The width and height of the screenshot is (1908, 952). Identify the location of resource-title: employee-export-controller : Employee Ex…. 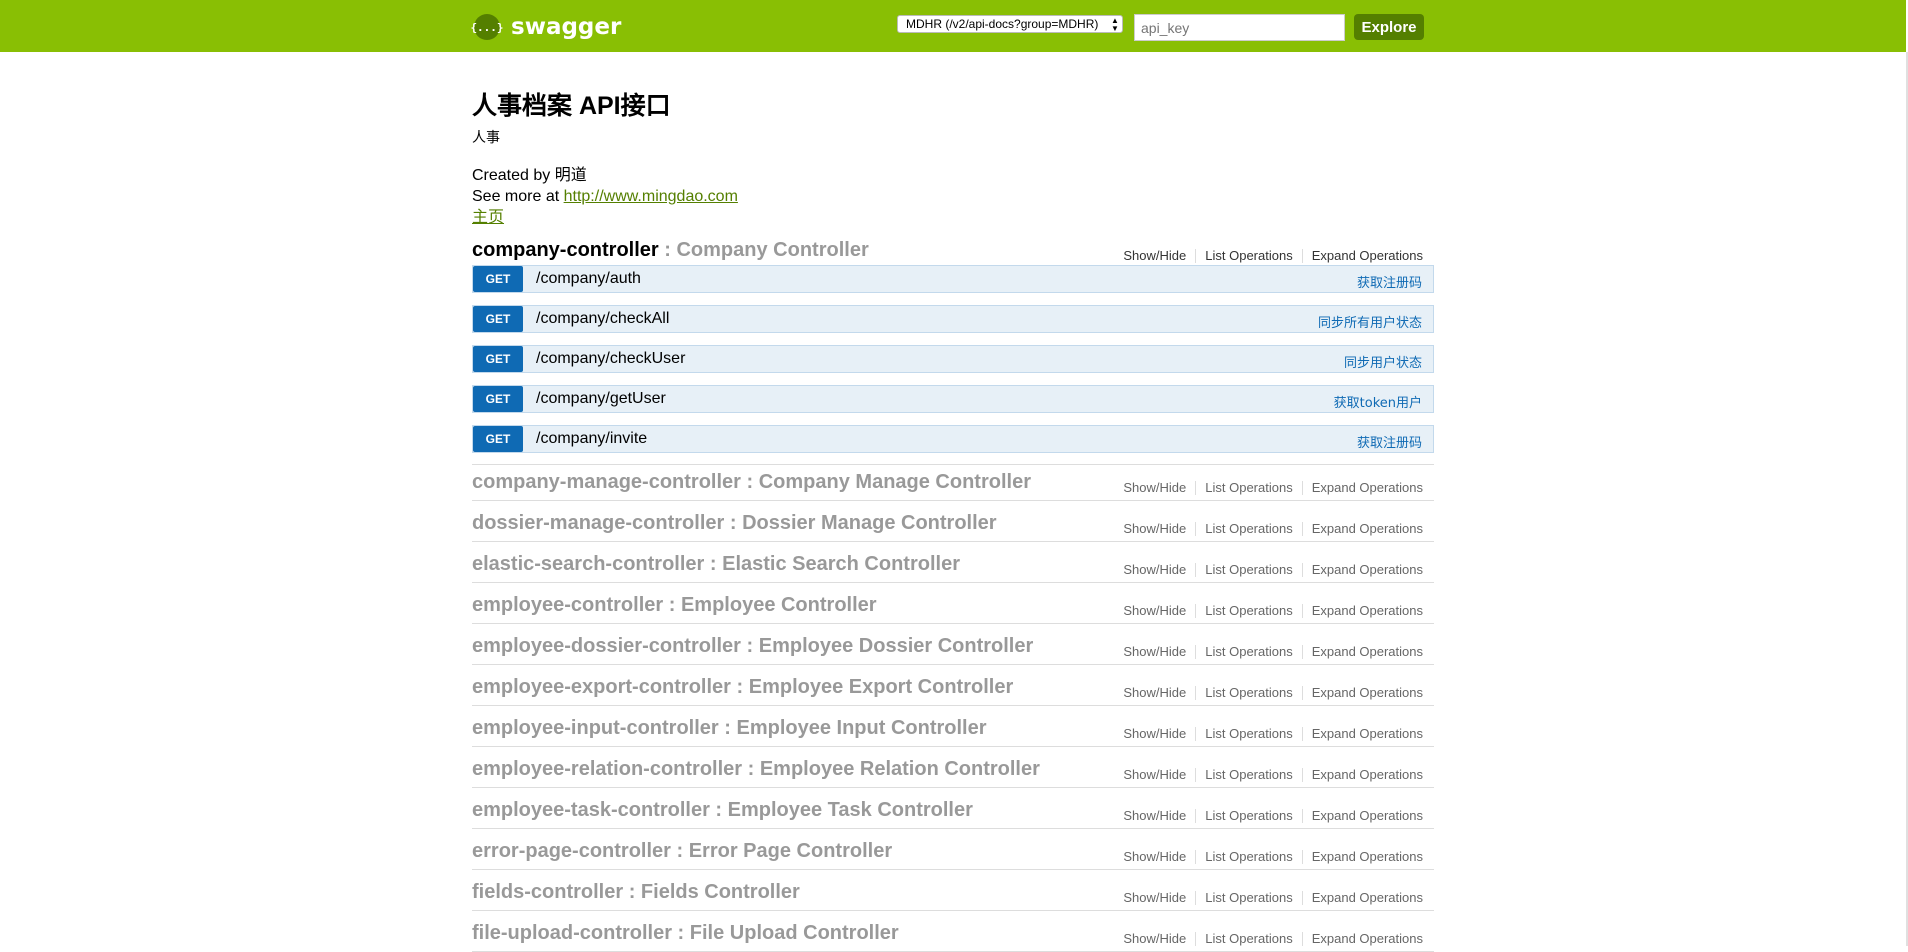
(742, 687).